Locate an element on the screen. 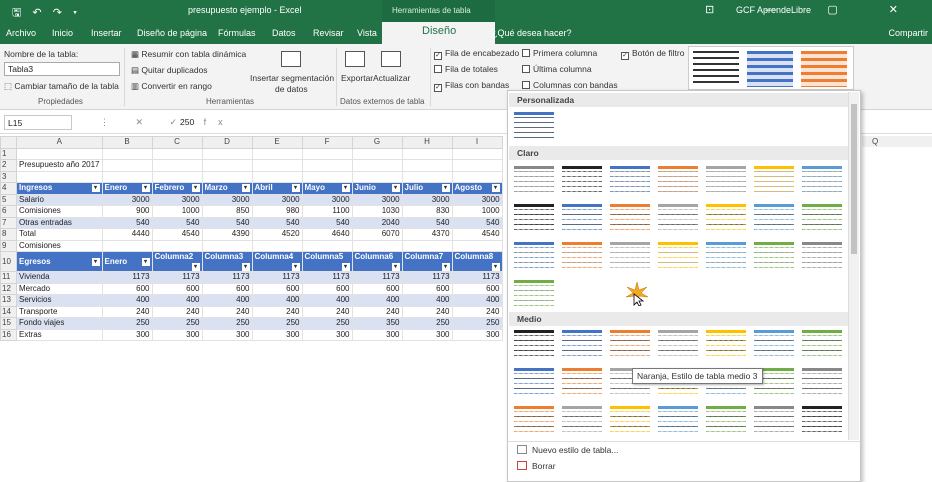  row-header: 11 is located at coordinates (8, 277).